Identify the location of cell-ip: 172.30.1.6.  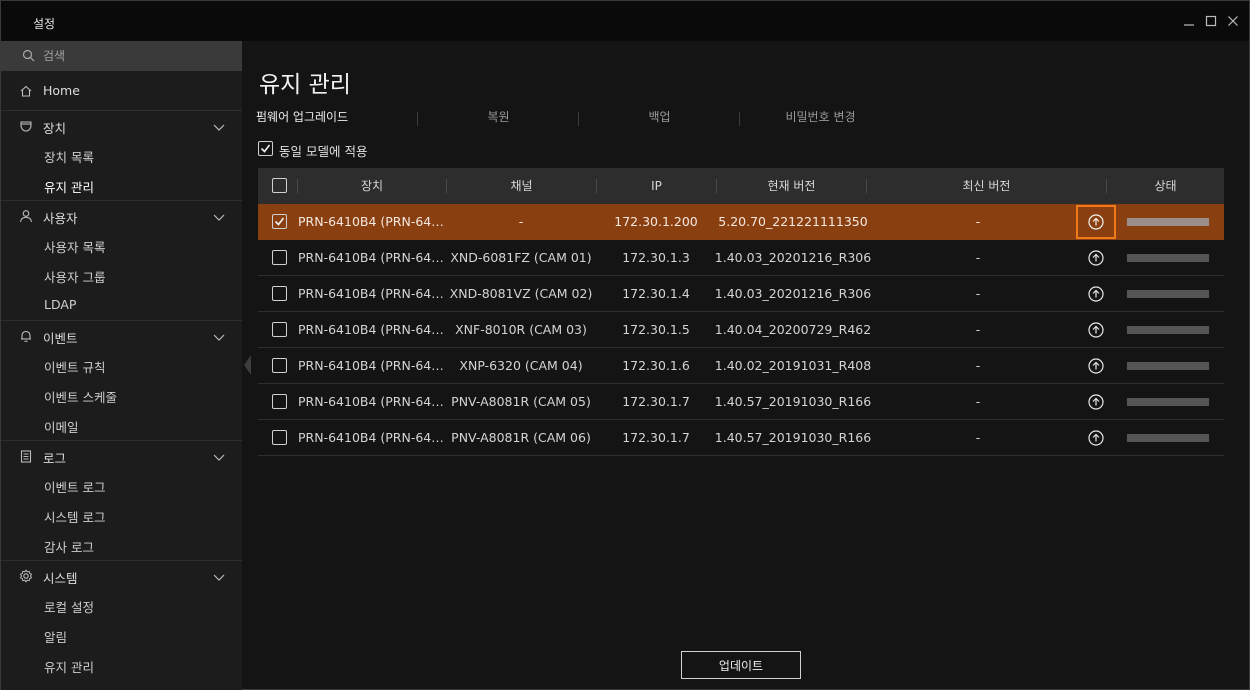
(656, 365).